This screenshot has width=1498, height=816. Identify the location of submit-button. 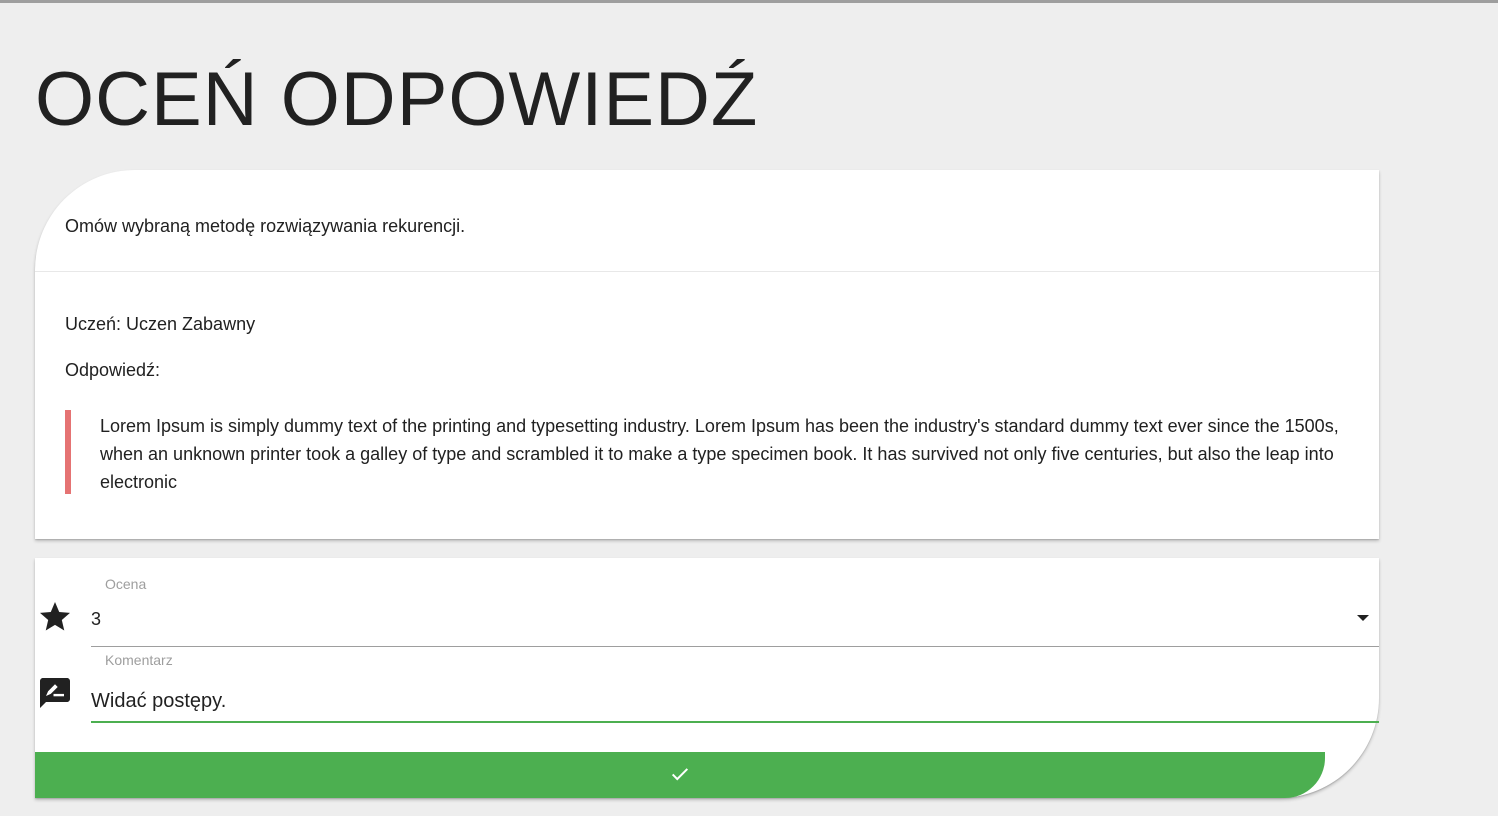
(680, 775).